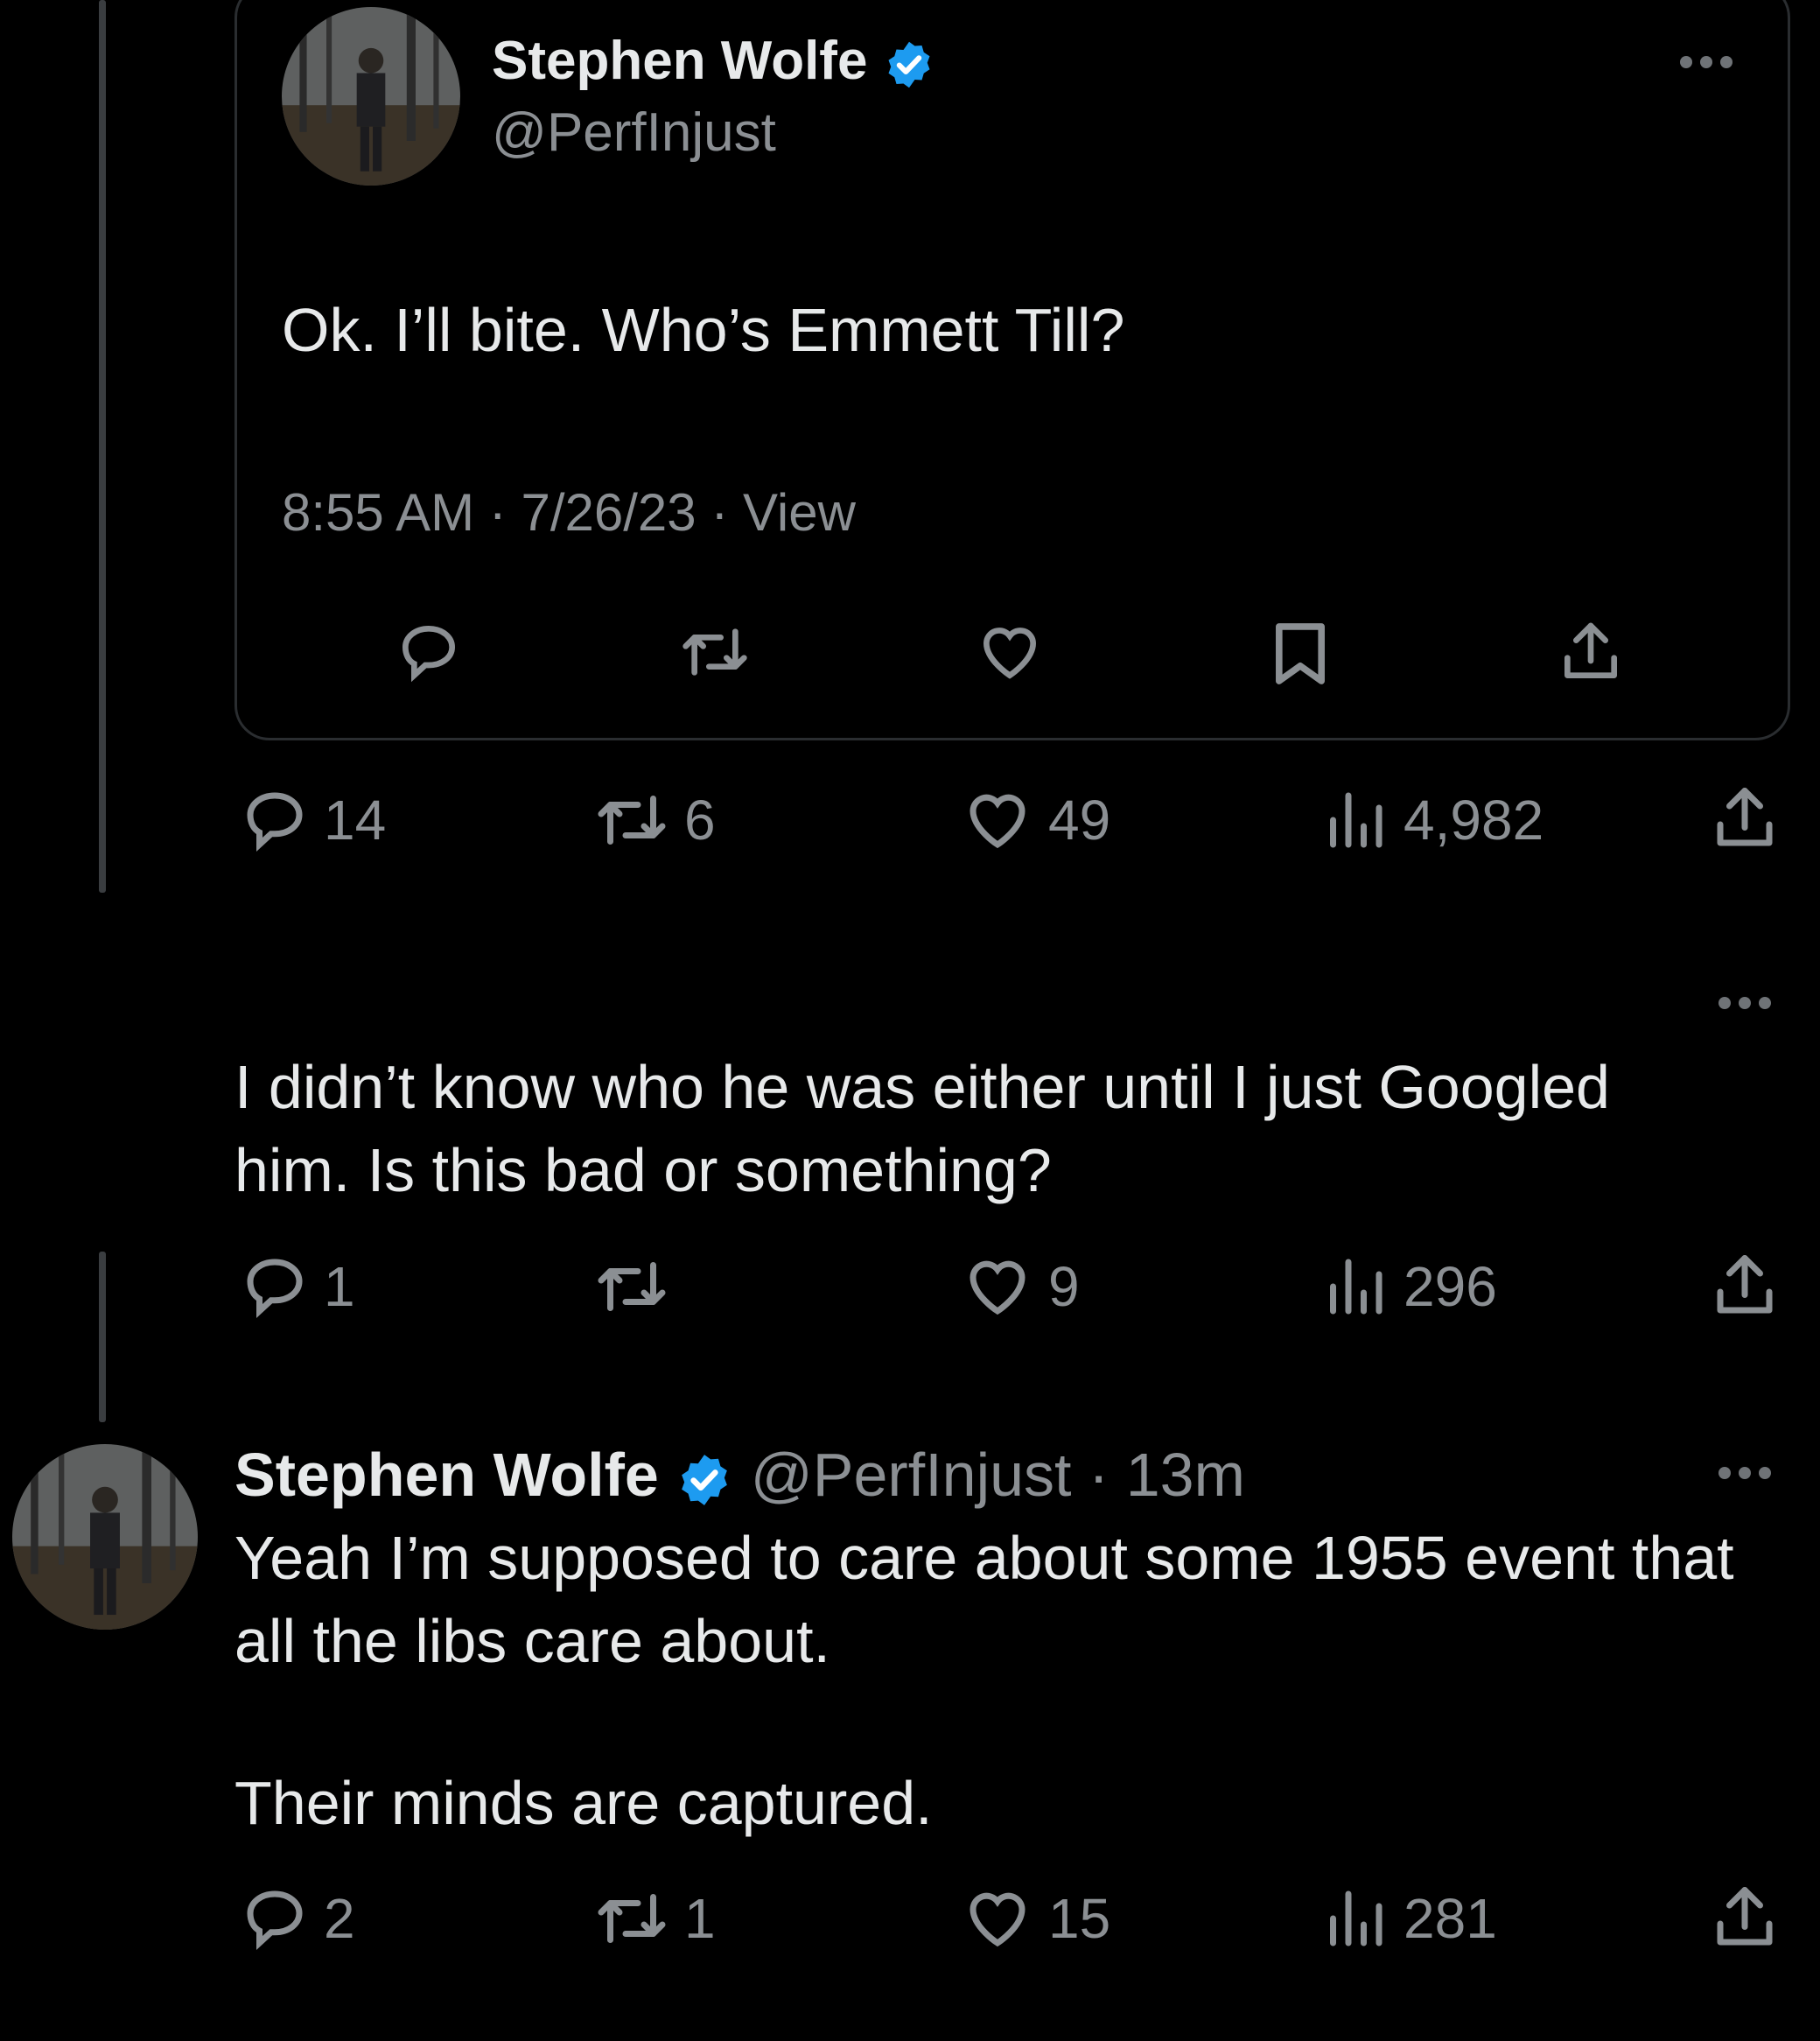 Image resolution: width=1820 pixels, height=2041 pixels. I want to click on quoted-display-name-text: Stephen Wolfe, so click(680, 61).